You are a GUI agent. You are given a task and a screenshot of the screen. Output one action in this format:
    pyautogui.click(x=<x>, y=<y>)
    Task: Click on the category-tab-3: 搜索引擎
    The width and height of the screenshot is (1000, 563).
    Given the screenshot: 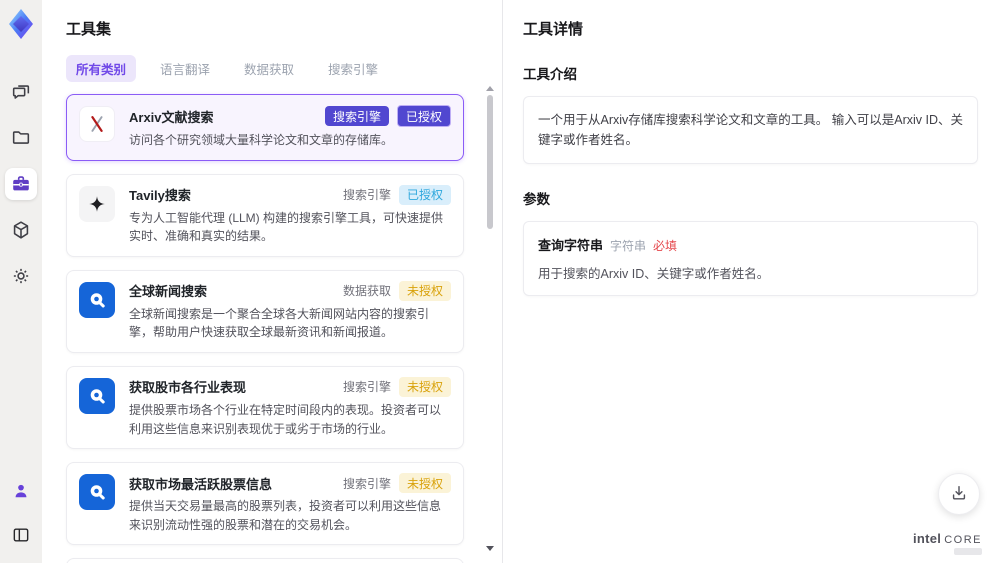 What is the action you would take?
    pyautogui.click(x=353, y=68)
    